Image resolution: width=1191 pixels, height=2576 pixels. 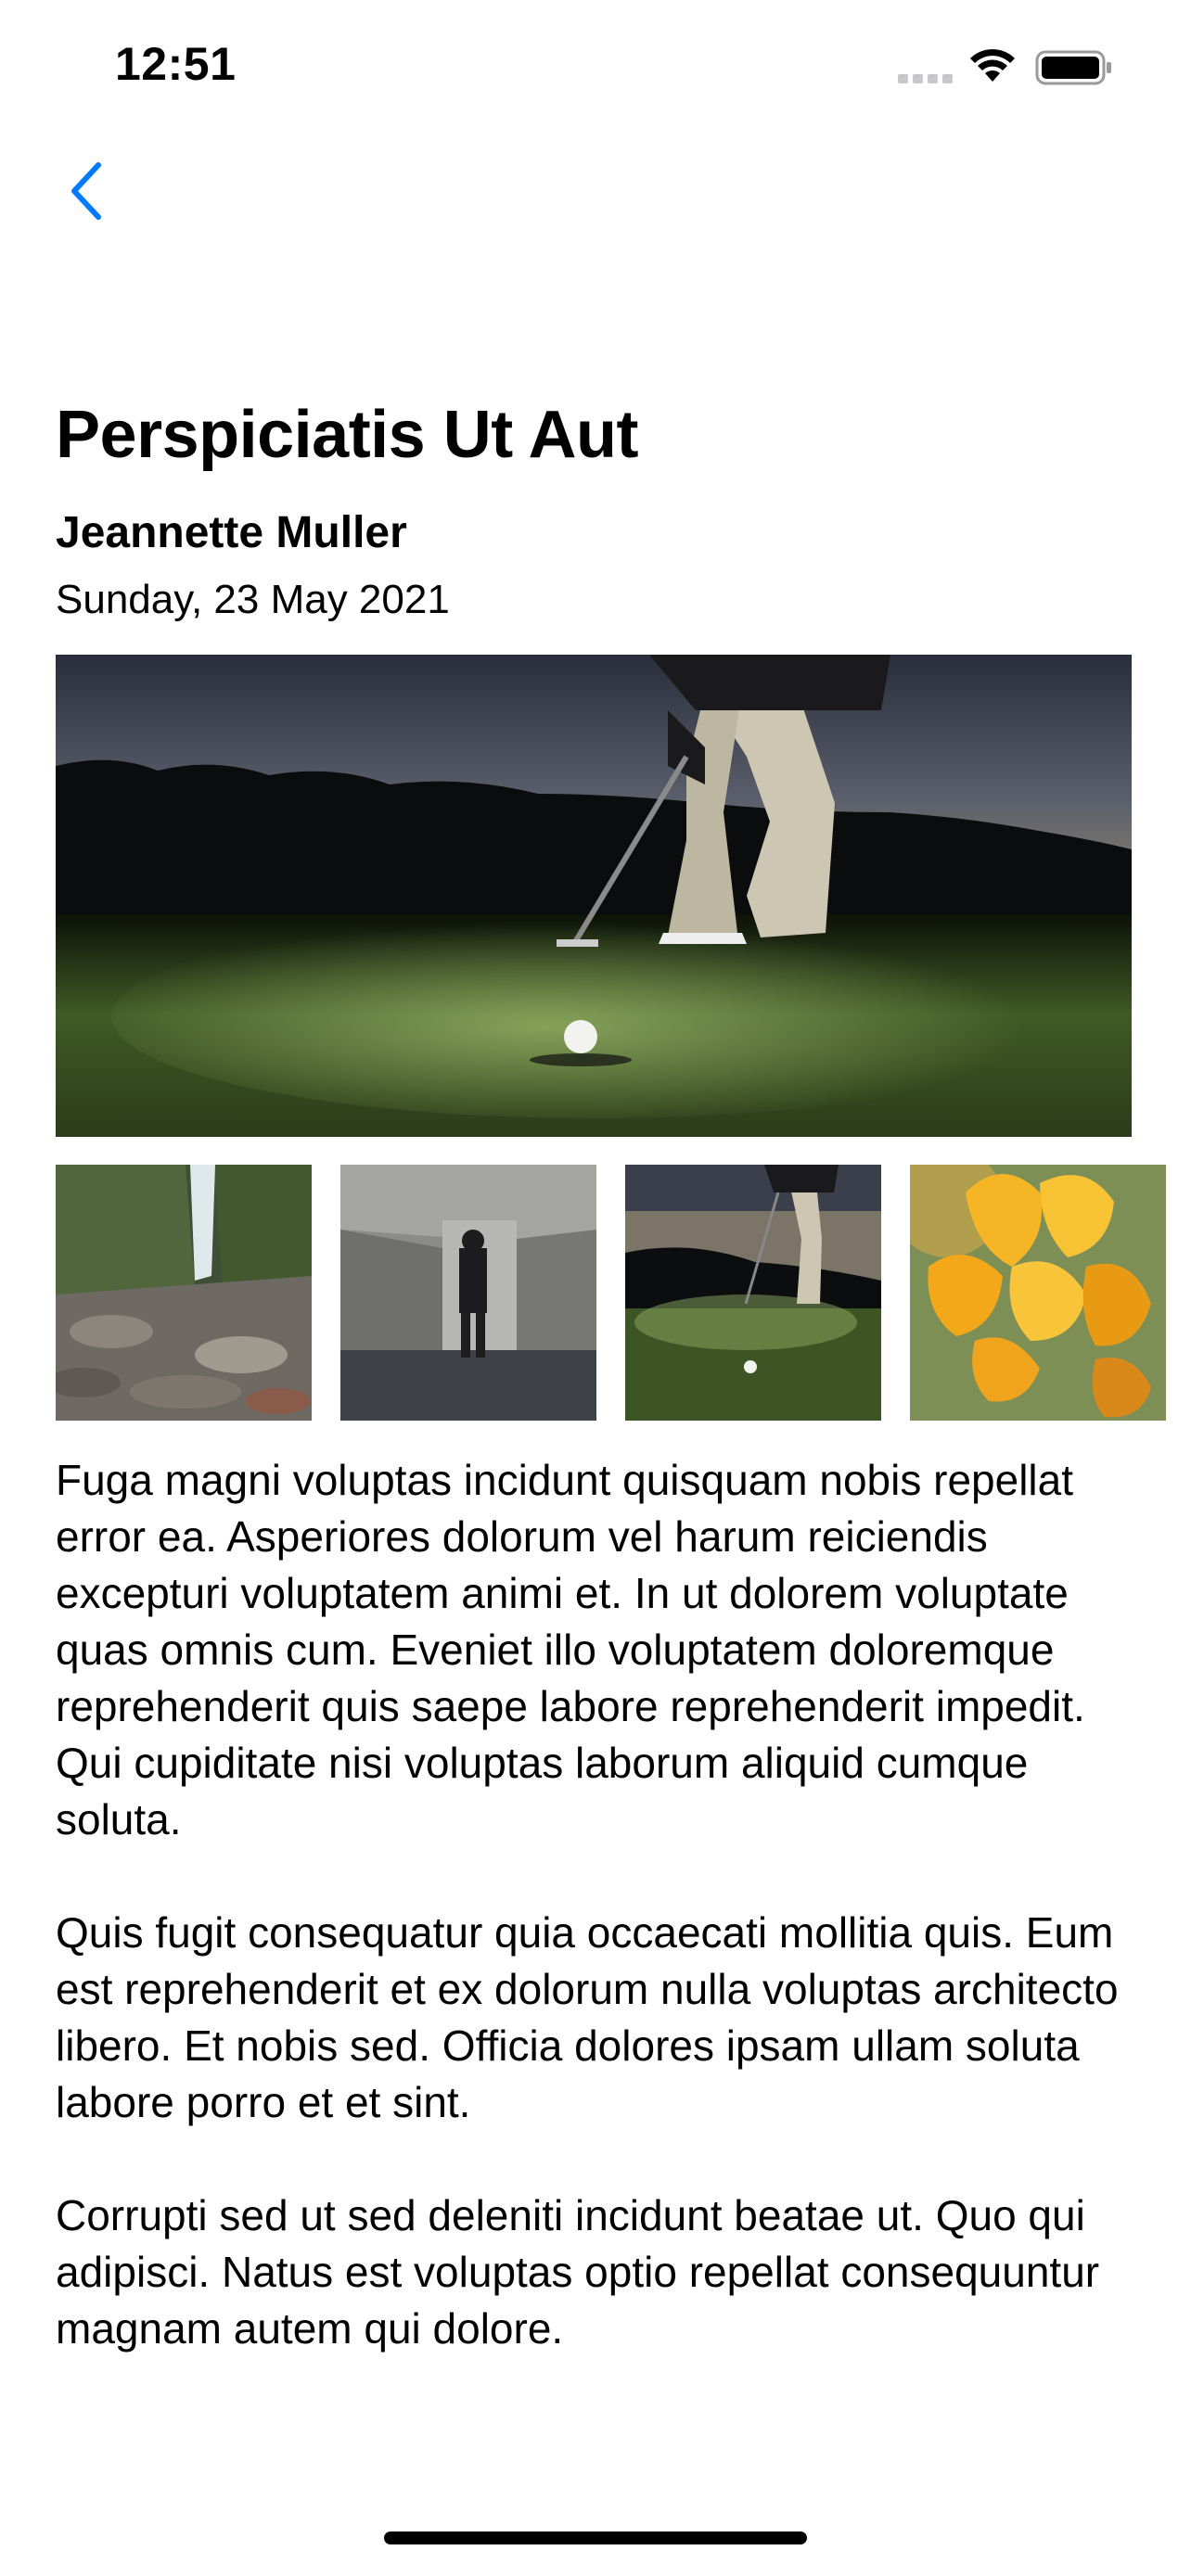 I want to click on chevron-left-icon, so click(x=86, y=191).